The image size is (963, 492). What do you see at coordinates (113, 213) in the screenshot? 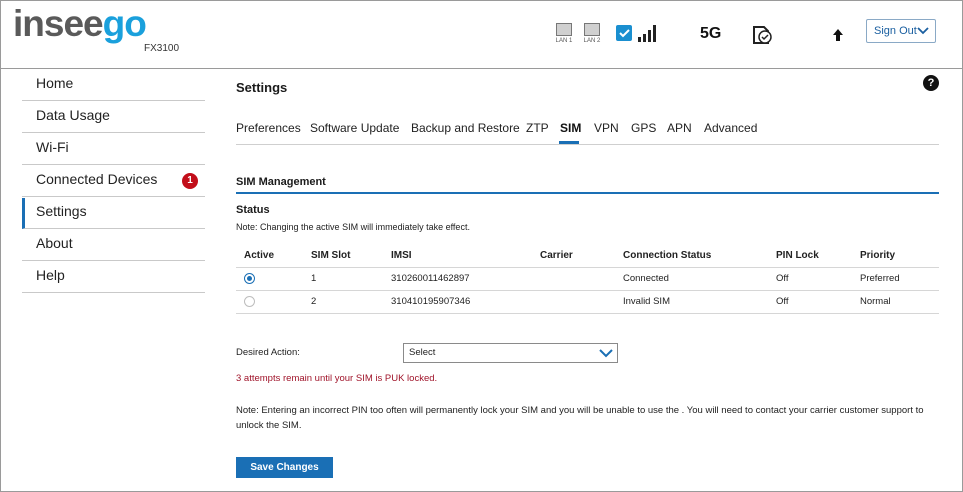
I see `sidebar-item-settings: Settings` at bounding box center [113, 213].